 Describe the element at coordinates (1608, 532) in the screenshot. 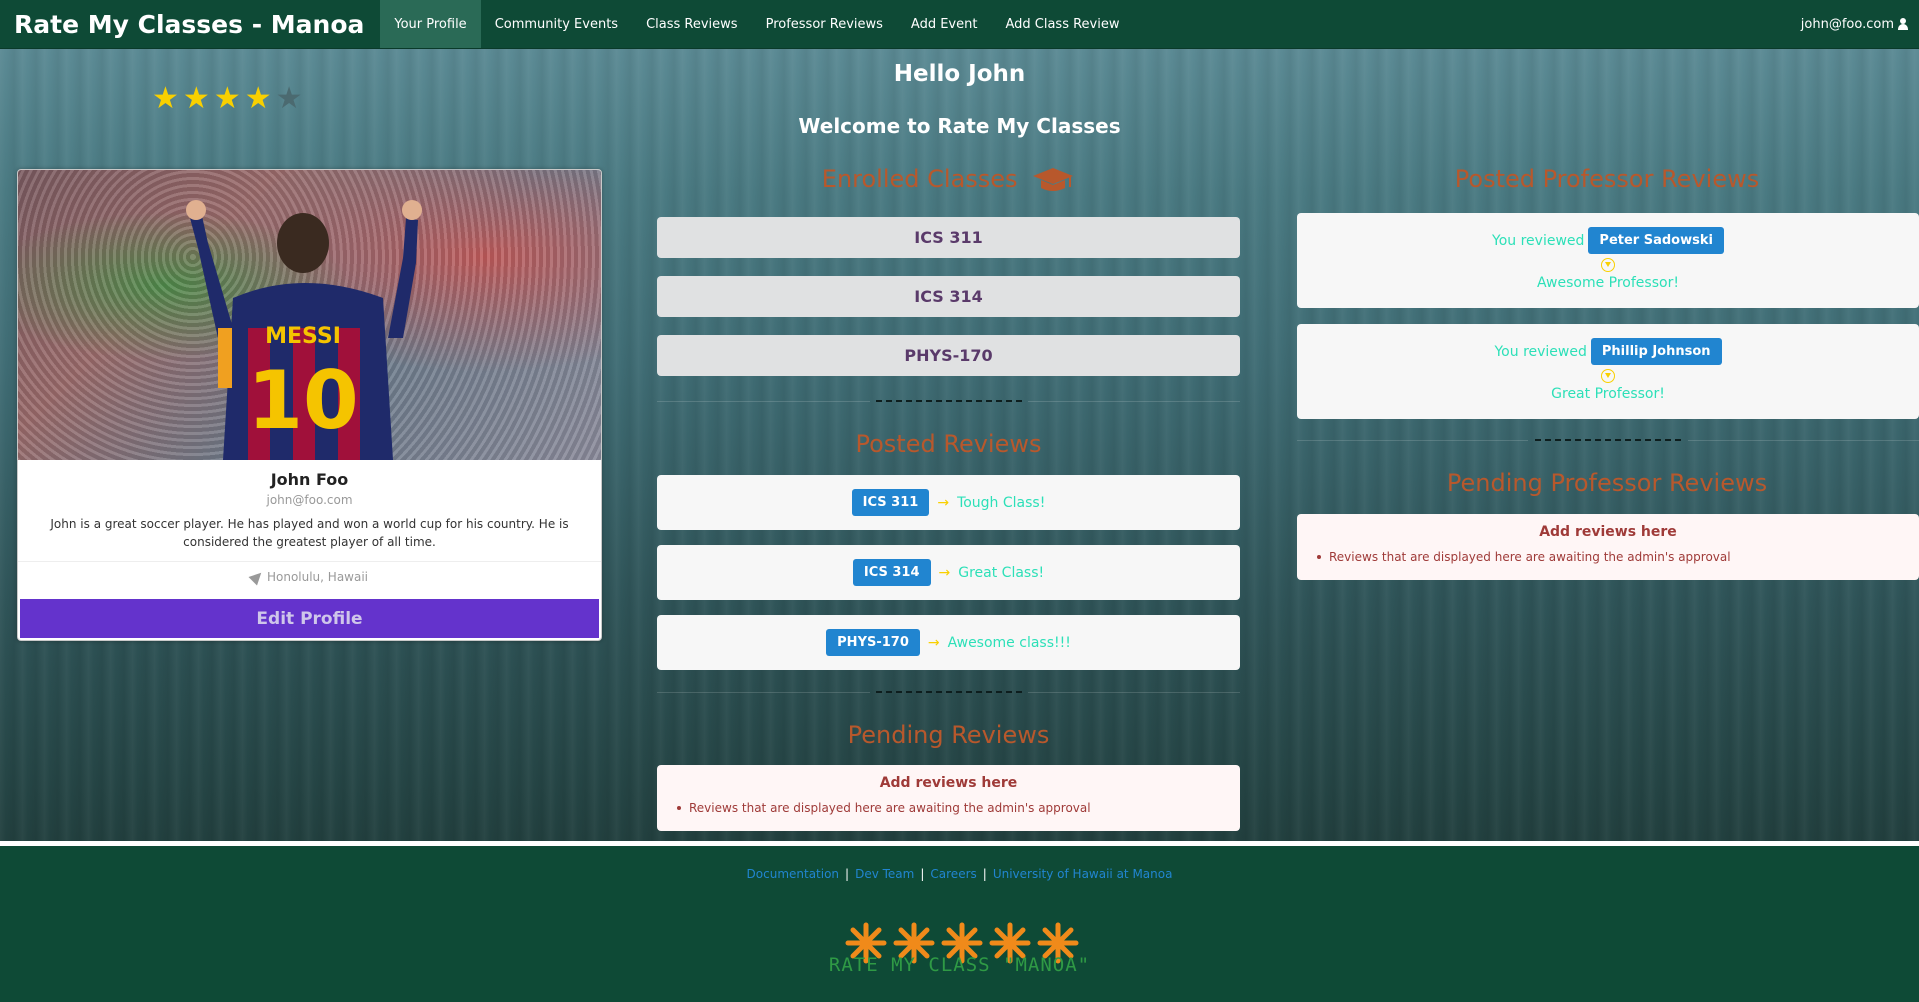

I see `pending-professor-reviews-header: Add reviews here` at that location.